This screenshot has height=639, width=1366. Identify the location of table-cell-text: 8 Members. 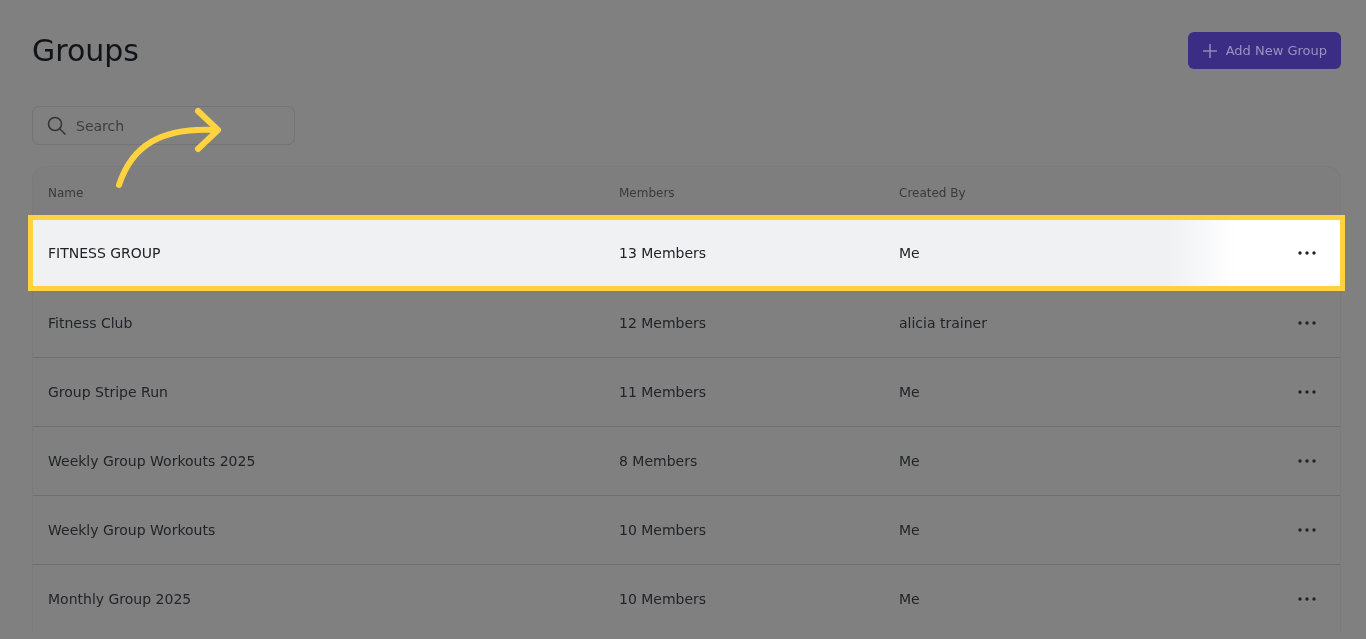
(659, 461).